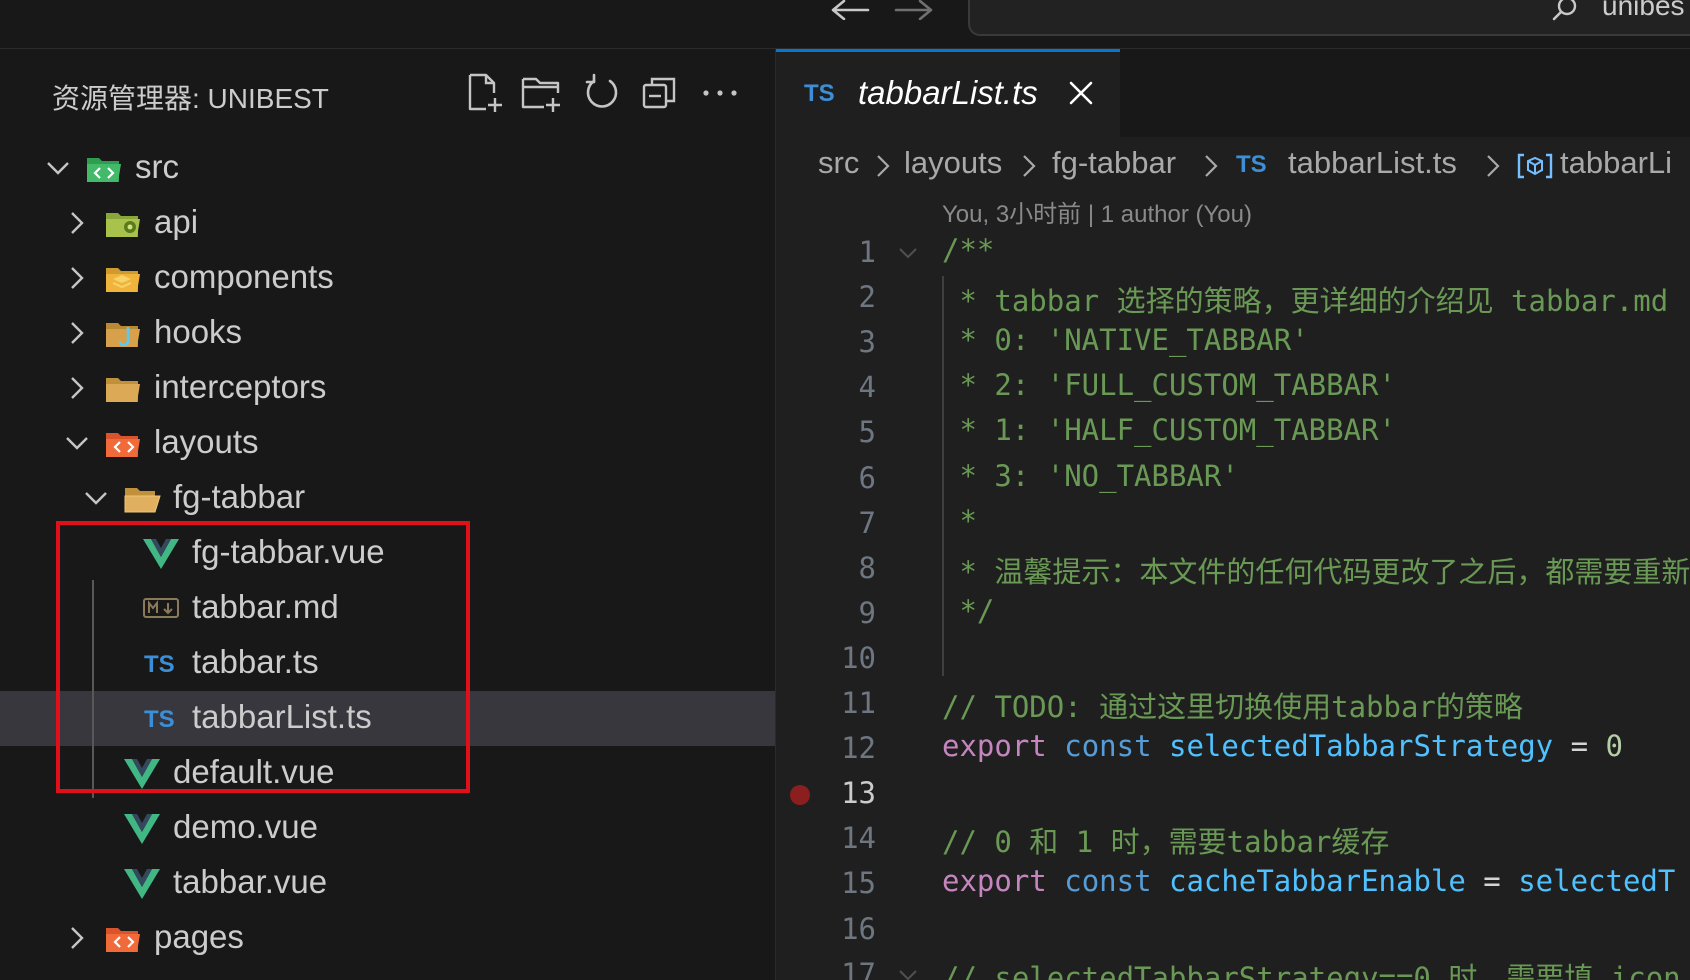 Image resolution: width=1690 pixels, height=980 pixels. I want to click on code-line: 3 * 0: 'NATIVE_TABBAR', so click(1233, 343).